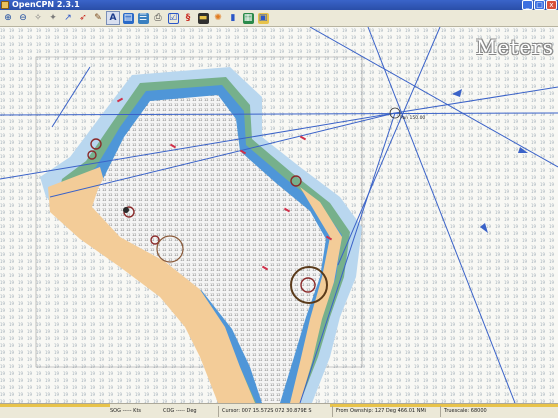 This screenshot has width=558, height=418. I want to click on sog-readout: SOG ----- Kts, so click(126, 411).